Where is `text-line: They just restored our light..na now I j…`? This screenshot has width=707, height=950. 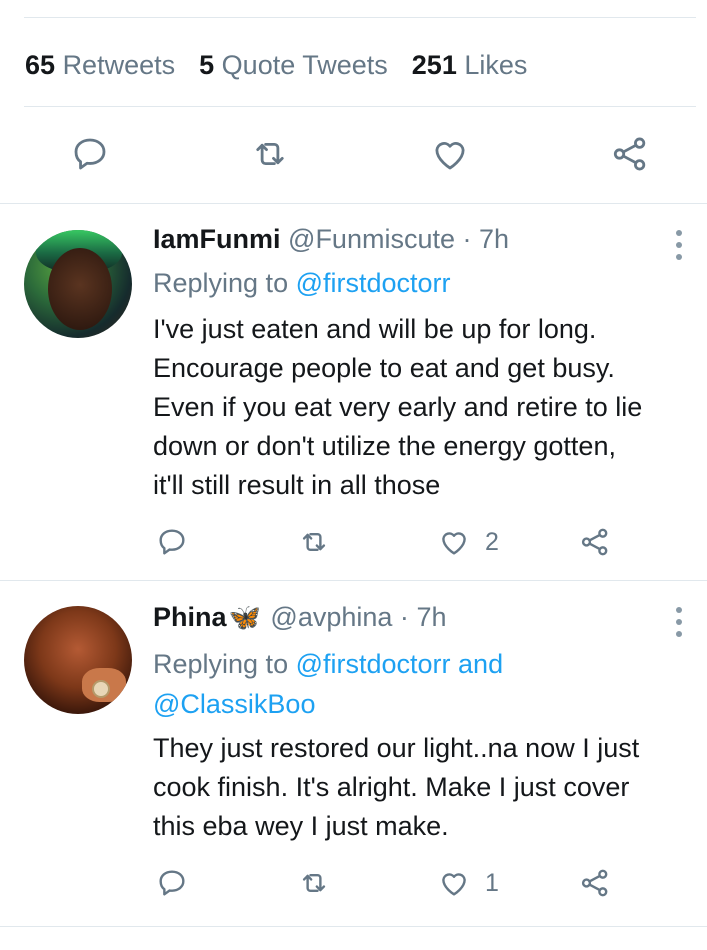
text-line: They just restored our light..na now I j… is located at coordinates (396, 748).